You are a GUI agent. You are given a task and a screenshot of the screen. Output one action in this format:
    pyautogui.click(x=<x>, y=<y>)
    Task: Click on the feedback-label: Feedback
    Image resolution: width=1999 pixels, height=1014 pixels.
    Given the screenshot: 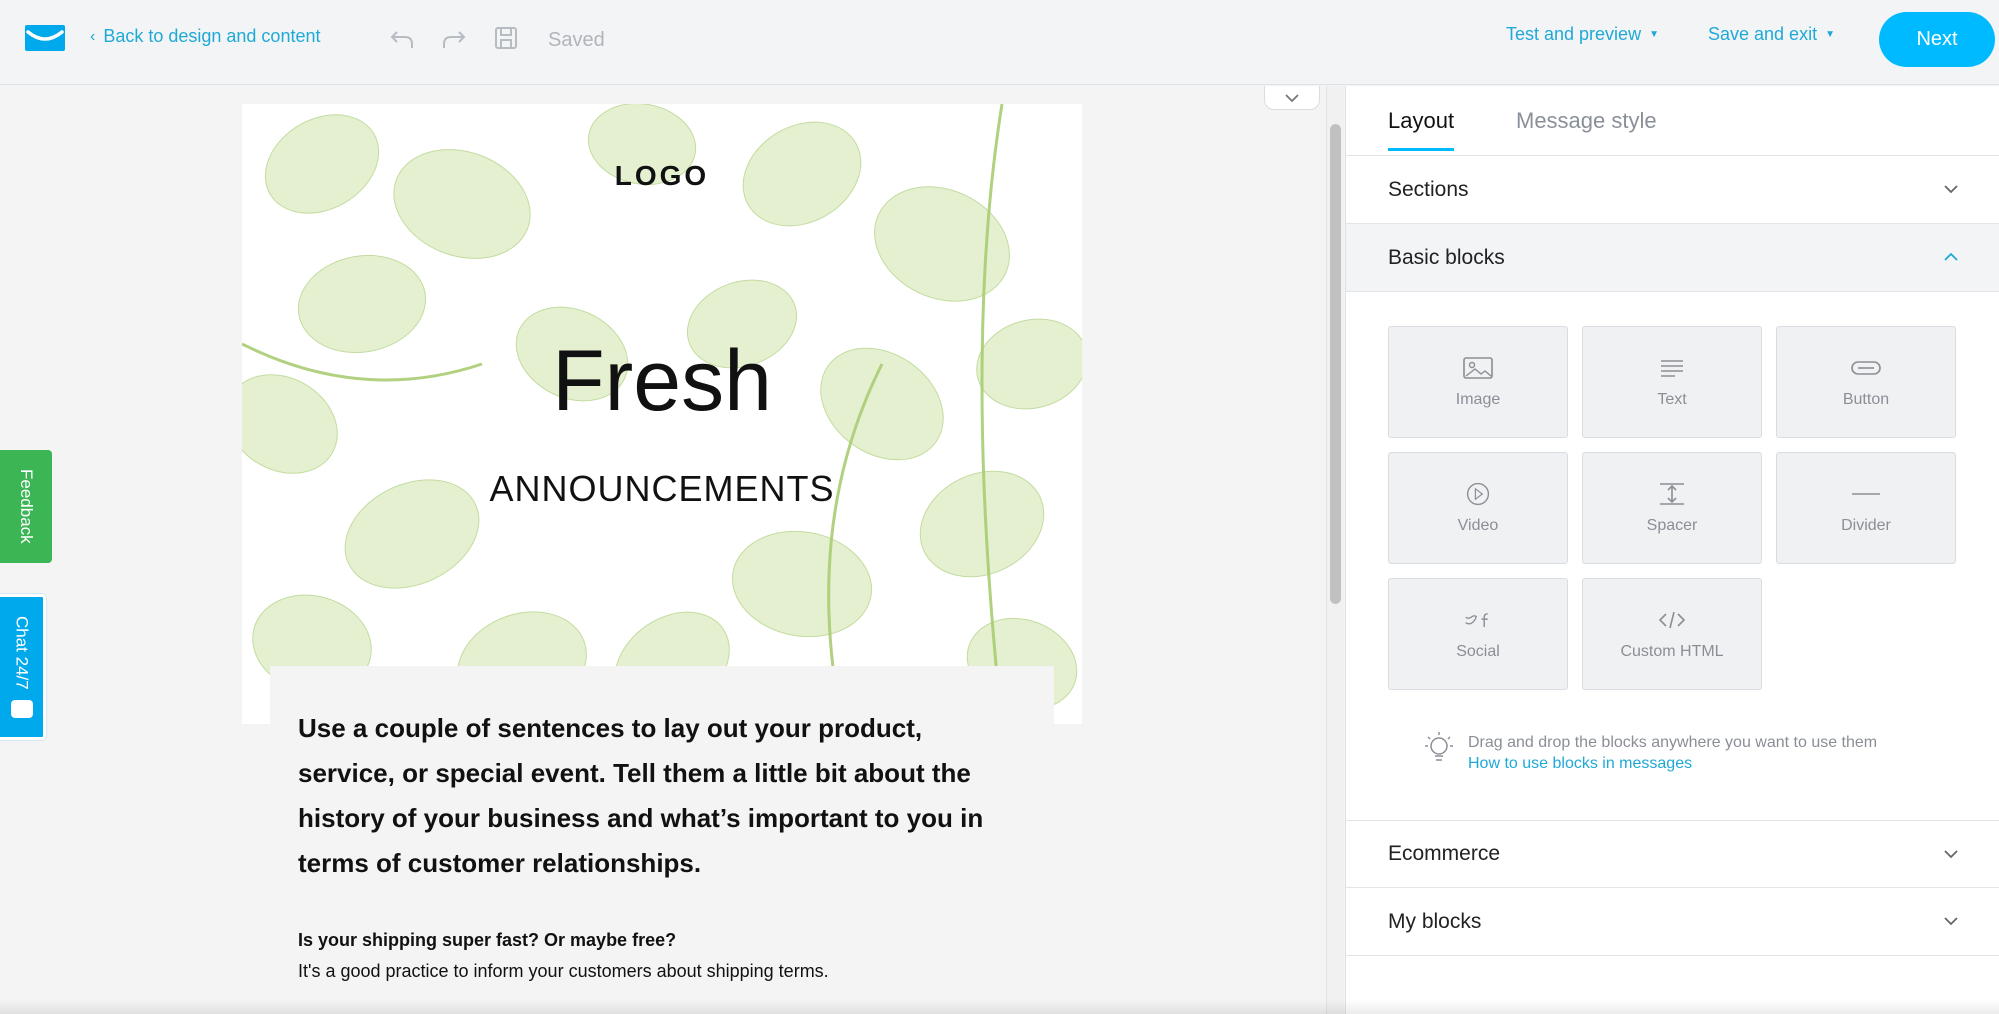 What is the action you would take?
    pyautogui.click(x=26, y=506)
    